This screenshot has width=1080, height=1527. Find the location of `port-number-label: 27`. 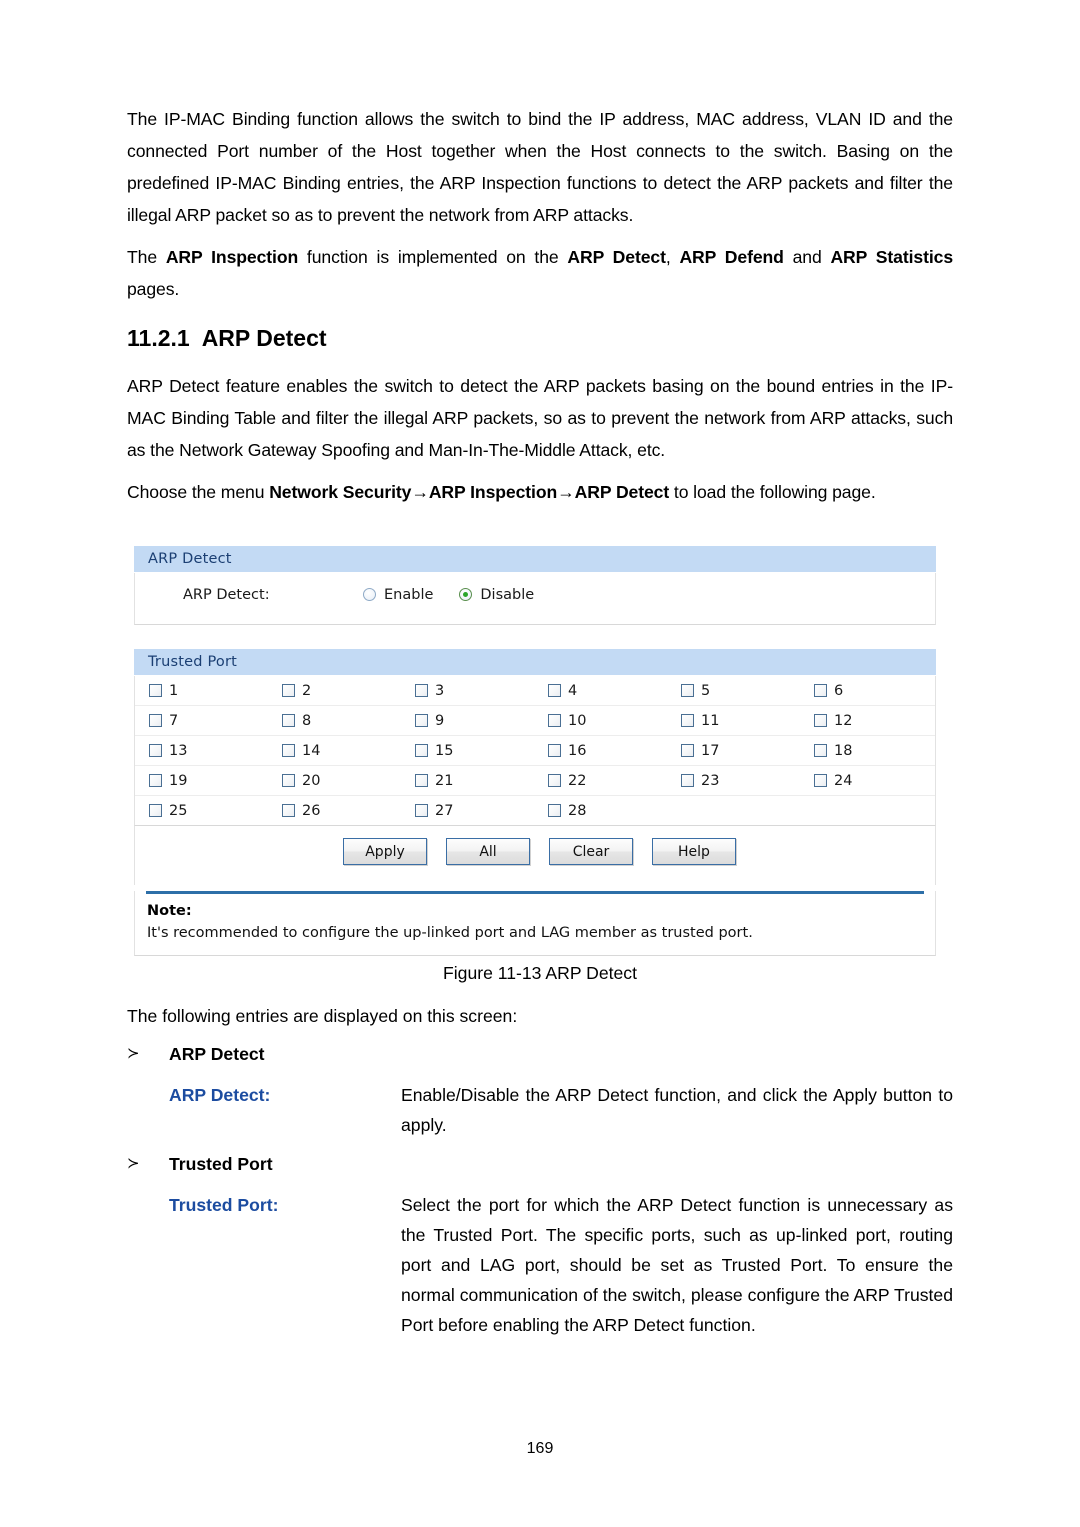

port-number-label: 27 is located at coordinates (444, 810).